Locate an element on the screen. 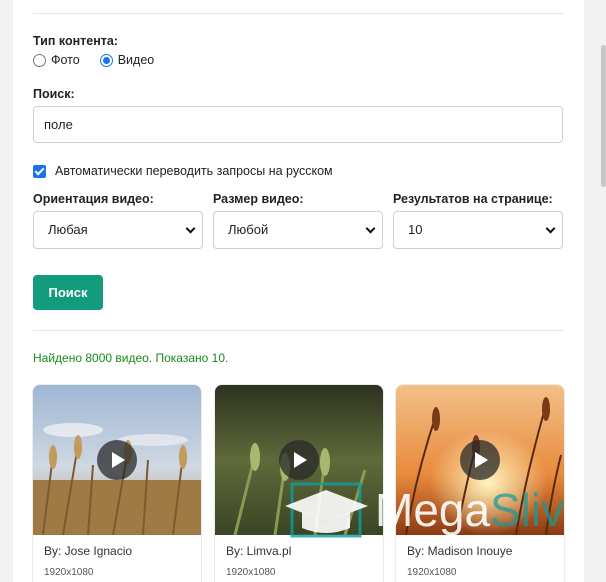  radio-photo is located at coordinates (39, 60).